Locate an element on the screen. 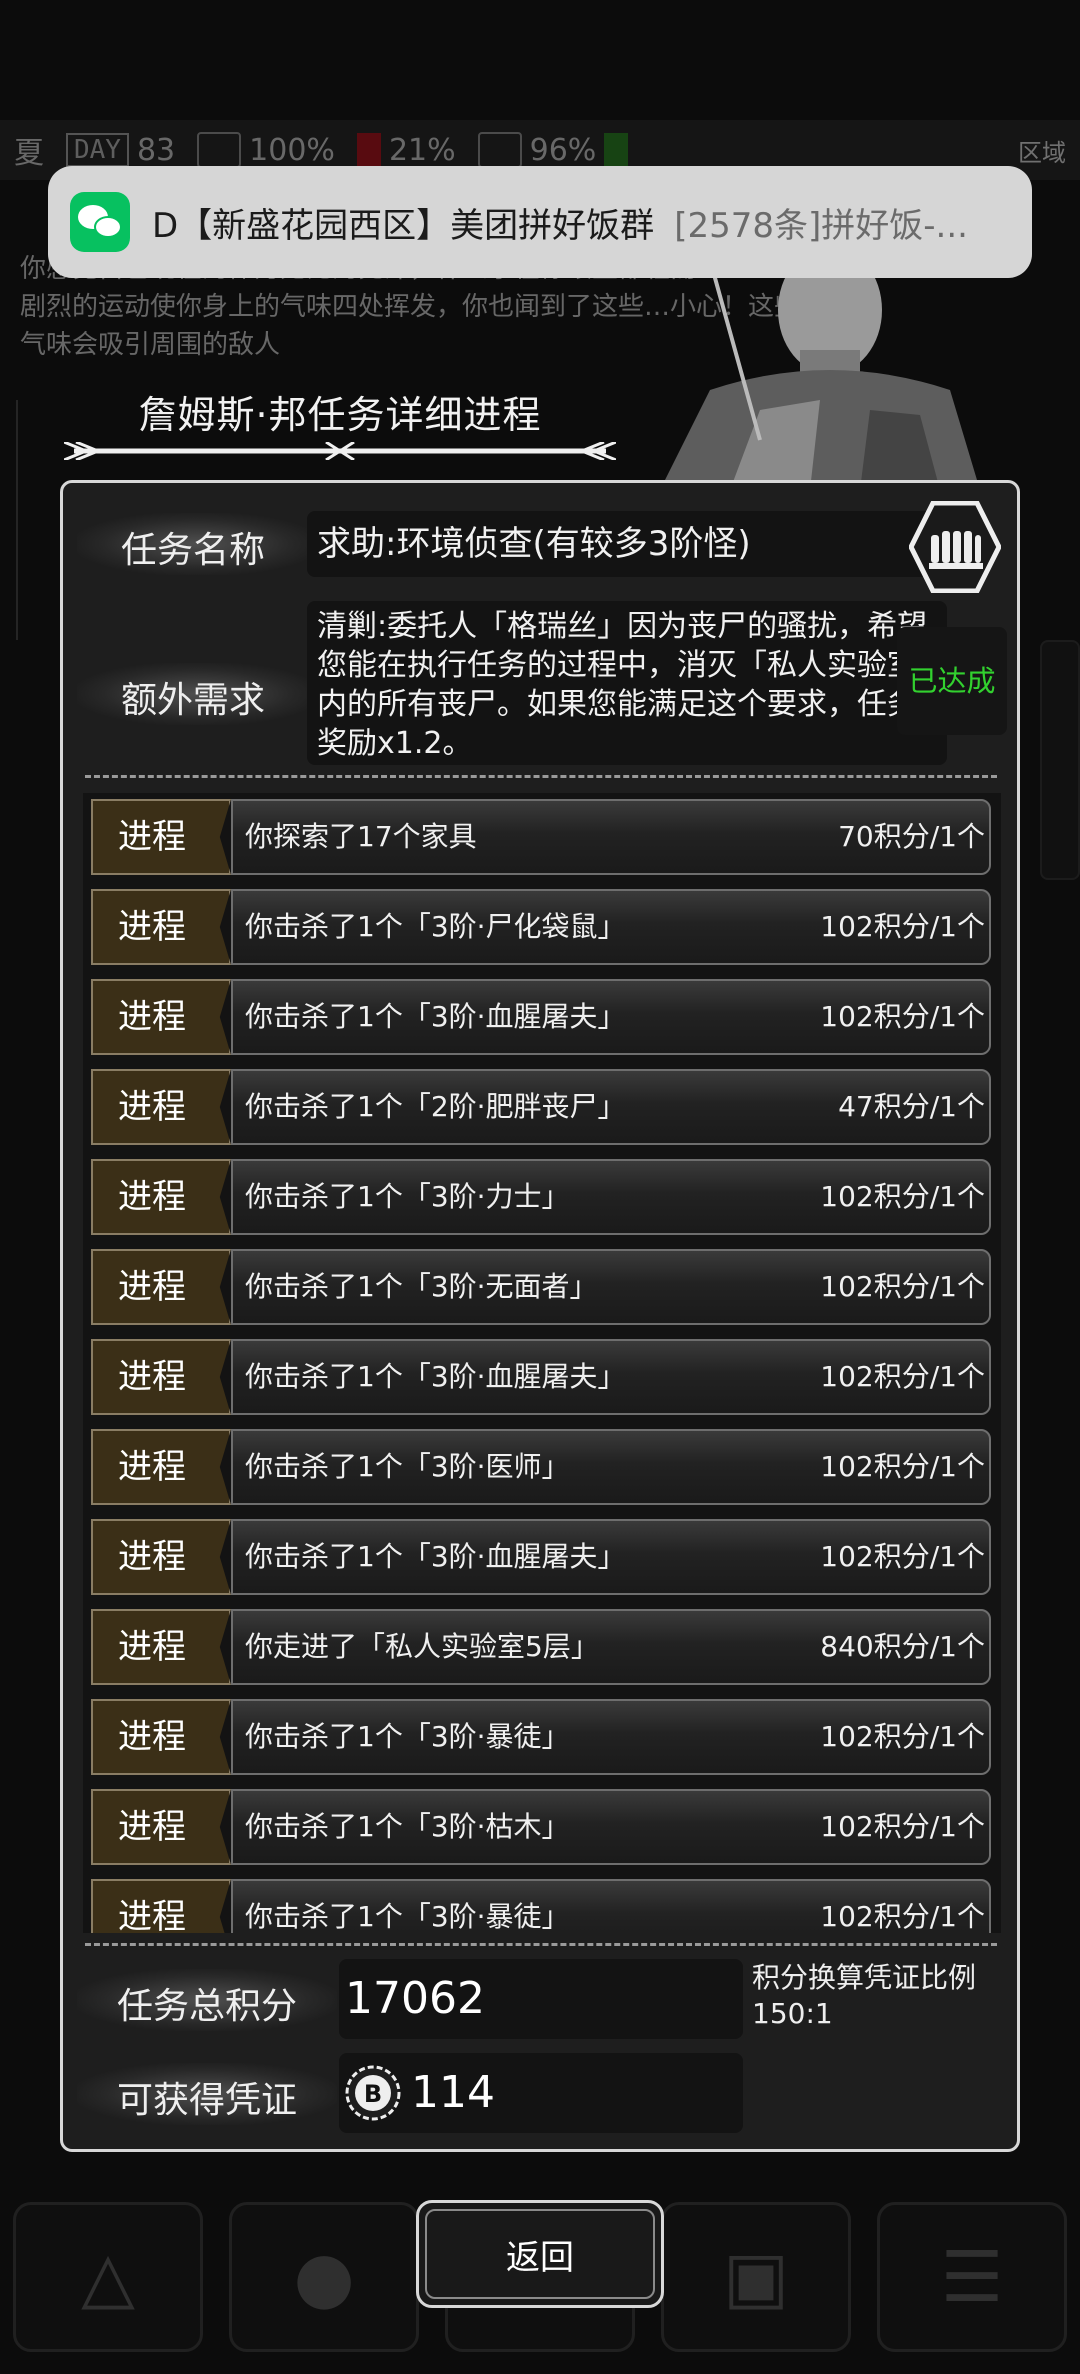 This screenshot has height=2374, width=1080. health-stat: 21% is located at coordinates (406, 150).